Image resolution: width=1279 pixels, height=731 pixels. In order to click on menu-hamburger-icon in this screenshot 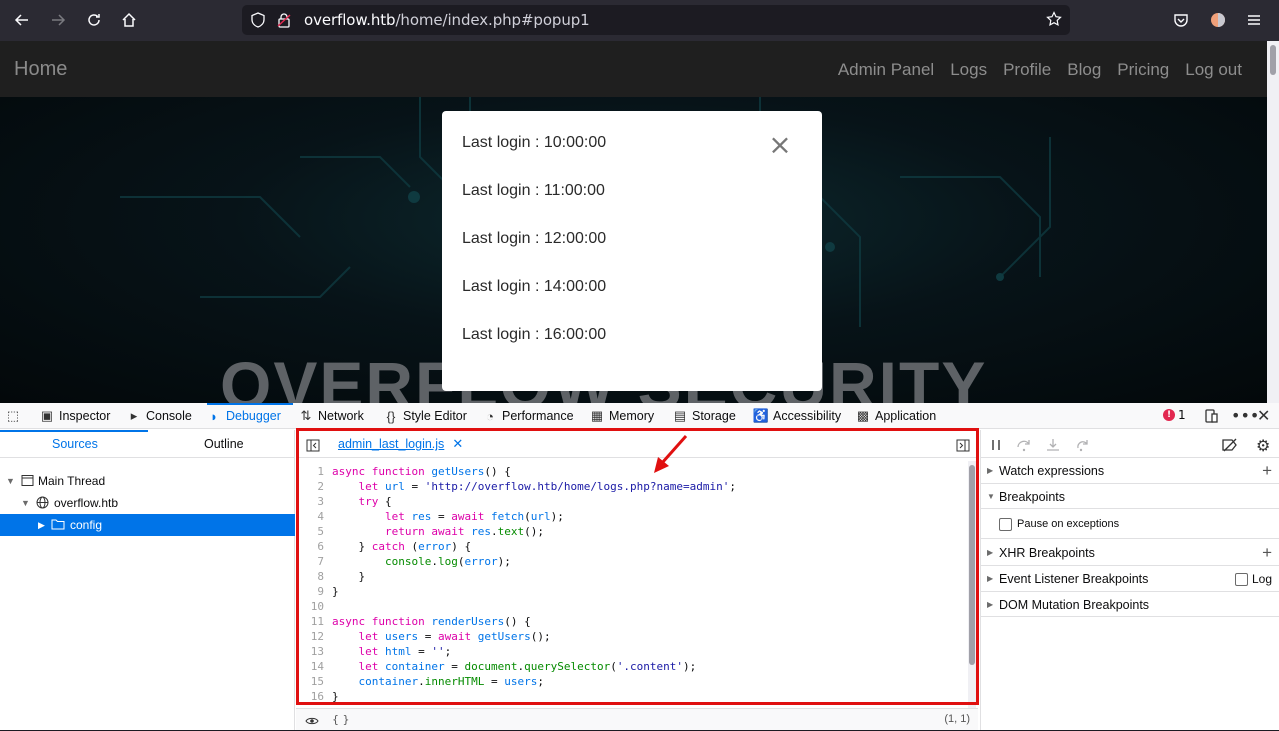, I will do `click(1254, 20)`.